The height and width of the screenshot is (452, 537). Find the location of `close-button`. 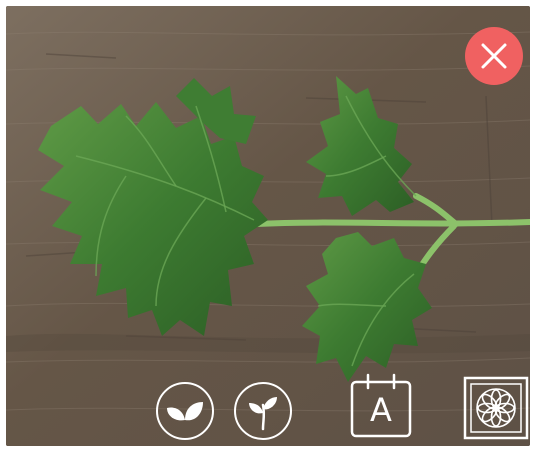

close-button is located at coordinates (494, 56).